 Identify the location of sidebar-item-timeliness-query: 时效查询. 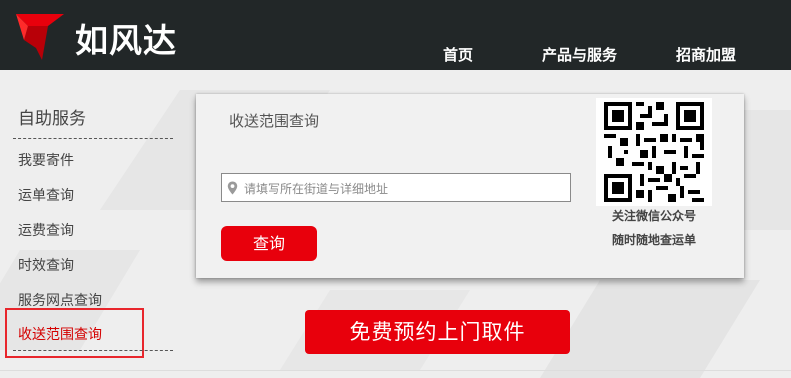
(46, 265).